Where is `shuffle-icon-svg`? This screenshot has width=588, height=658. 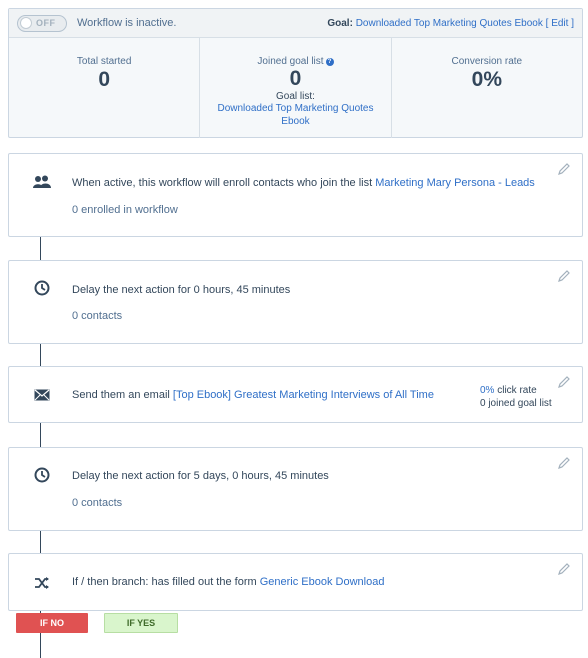
shuffle-icon-svg is located at coordinates (42, 583).